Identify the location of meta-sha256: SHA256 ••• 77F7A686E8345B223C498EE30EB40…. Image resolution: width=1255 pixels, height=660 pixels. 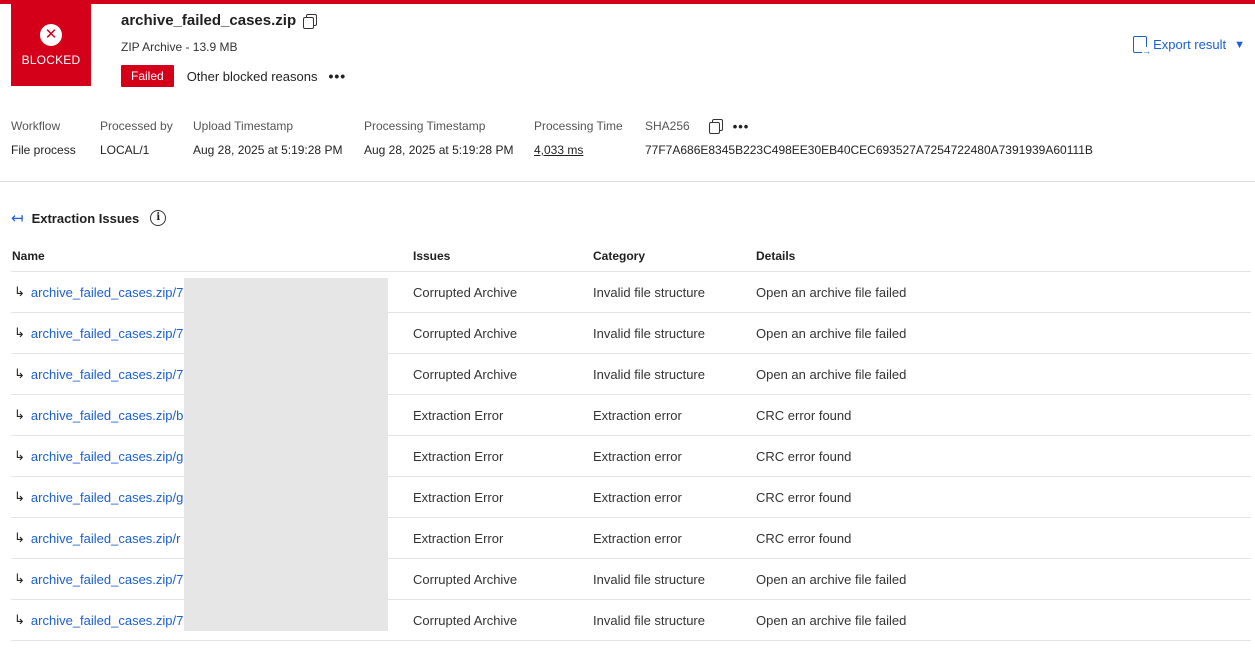
(869, 137).